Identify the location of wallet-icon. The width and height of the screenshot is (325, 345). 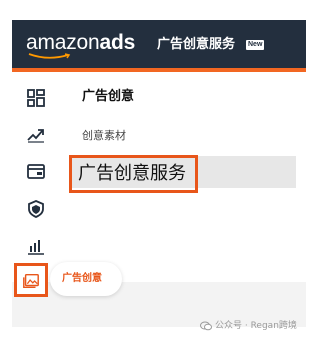
(36, 171).